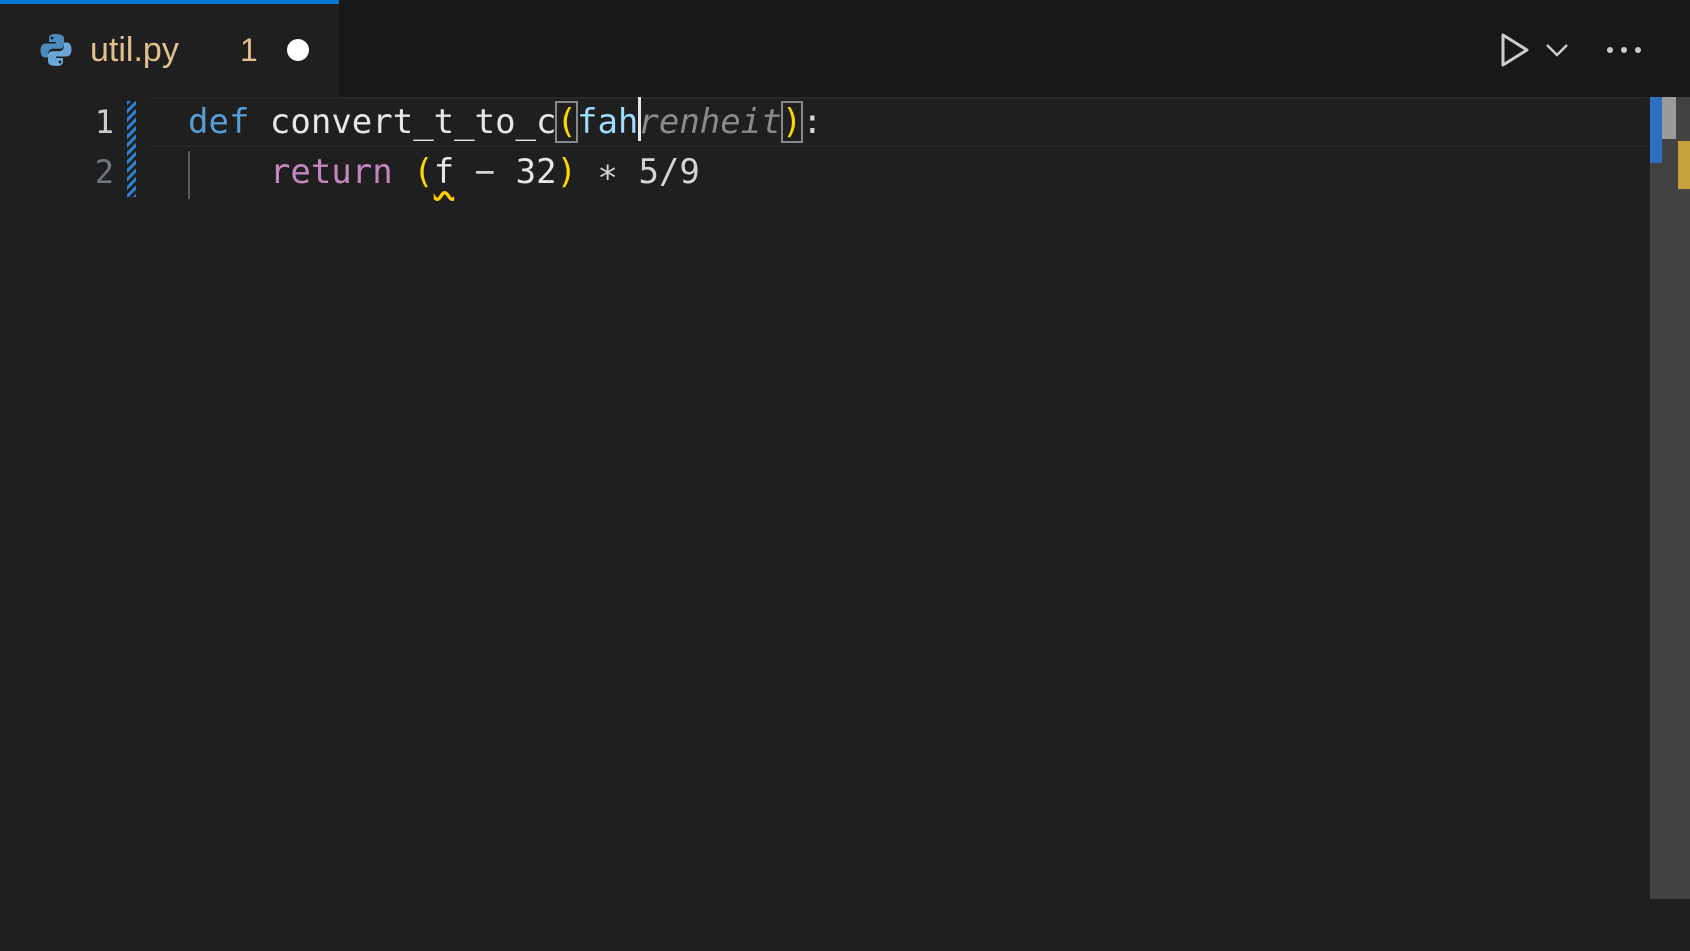  I want to click on play-icon, so click(1514, 50).